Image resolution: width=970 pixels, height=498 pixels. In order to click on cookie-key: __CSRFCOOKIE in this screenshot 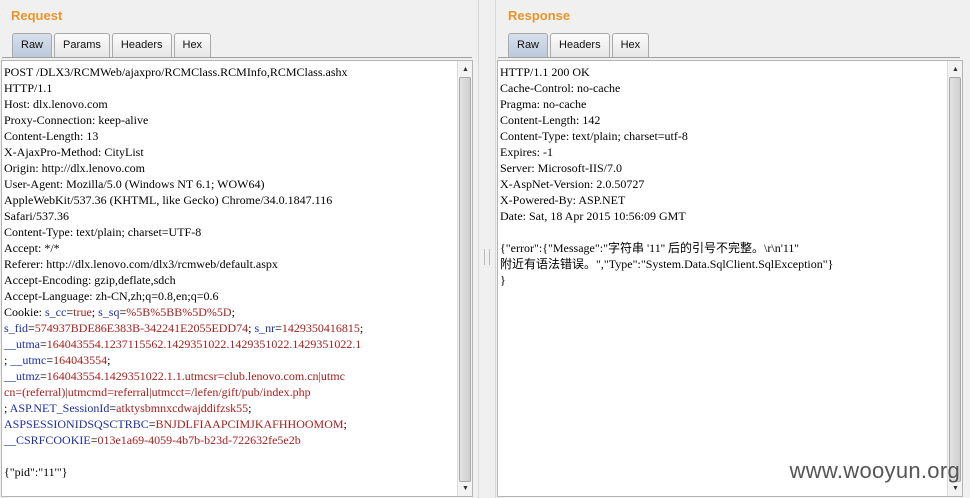, I will do `click(47, 440)`.